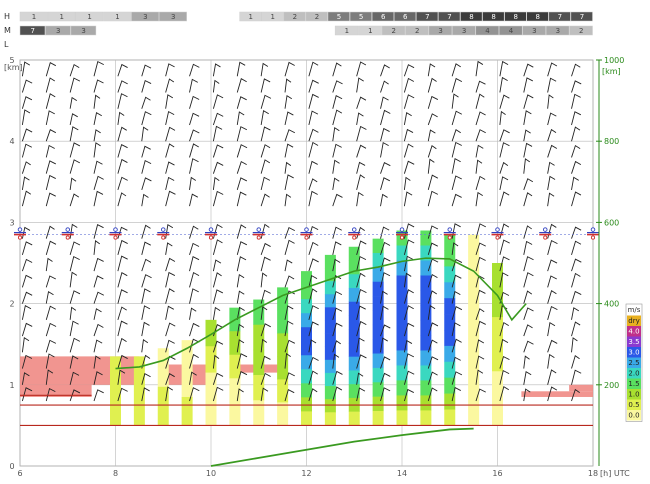 The width and height of the screenshot is (650, 484). What do you see at coordinates (163, 237) in the screenshot?
I see `tropopause-dot-red` at bounding box center [163, 237].